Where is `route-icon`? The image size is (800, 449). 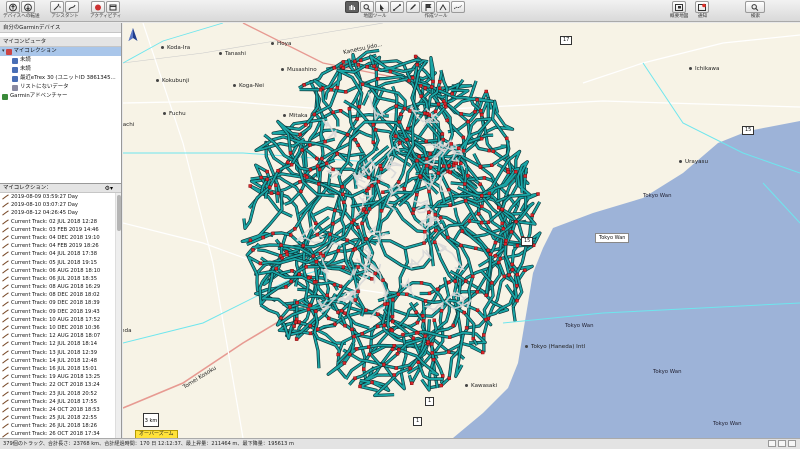 route-icon is located at coordinates (72, 7).